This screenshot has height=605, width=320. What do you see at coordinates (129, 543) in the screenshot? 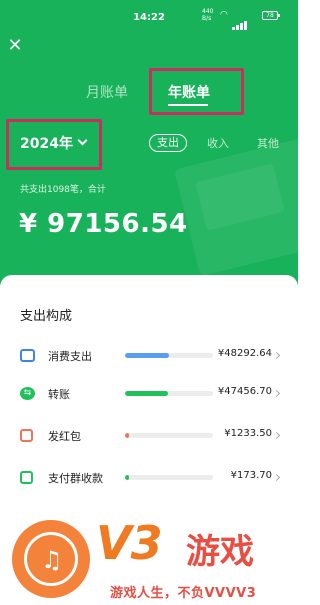
I see `watermark-brand: V3` at bounding box center [129, 543].